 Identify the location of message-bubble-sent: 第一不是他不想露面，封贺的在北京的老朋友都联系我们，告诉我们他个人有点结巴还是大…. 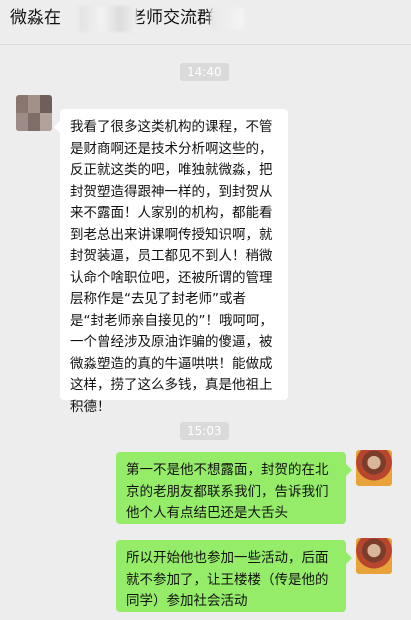
(234, 488).